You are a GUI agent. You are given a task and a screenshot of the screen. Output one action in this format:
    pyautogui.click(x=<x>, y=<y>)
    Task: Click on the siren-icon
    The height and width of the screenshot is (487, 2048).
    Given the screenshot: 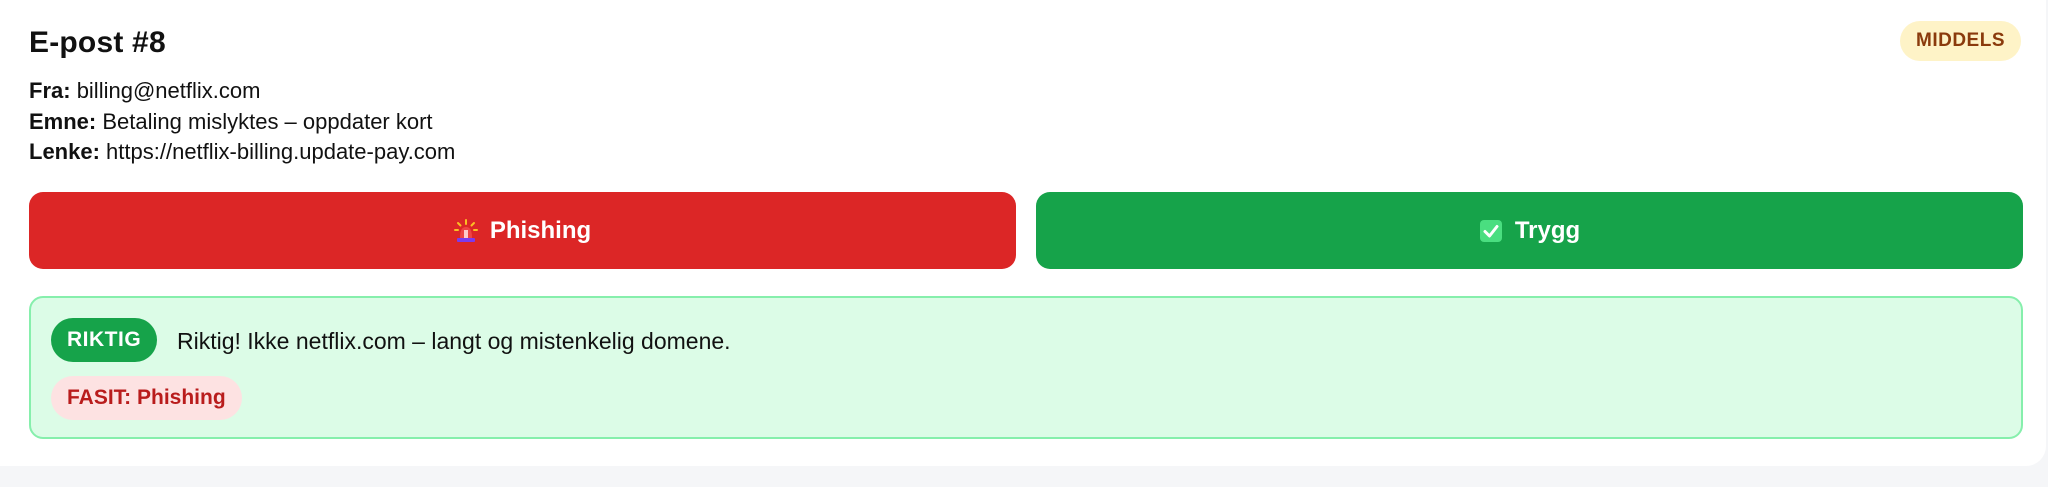 What is the action you would take?
    pyautogui.click(x=465, y=230)
    